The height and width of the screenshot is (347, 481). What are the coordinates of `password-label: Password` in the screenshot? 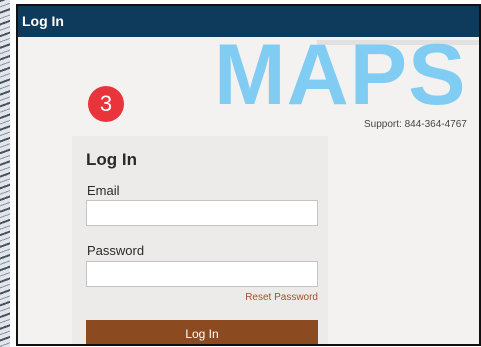 It's located at (116, 250).